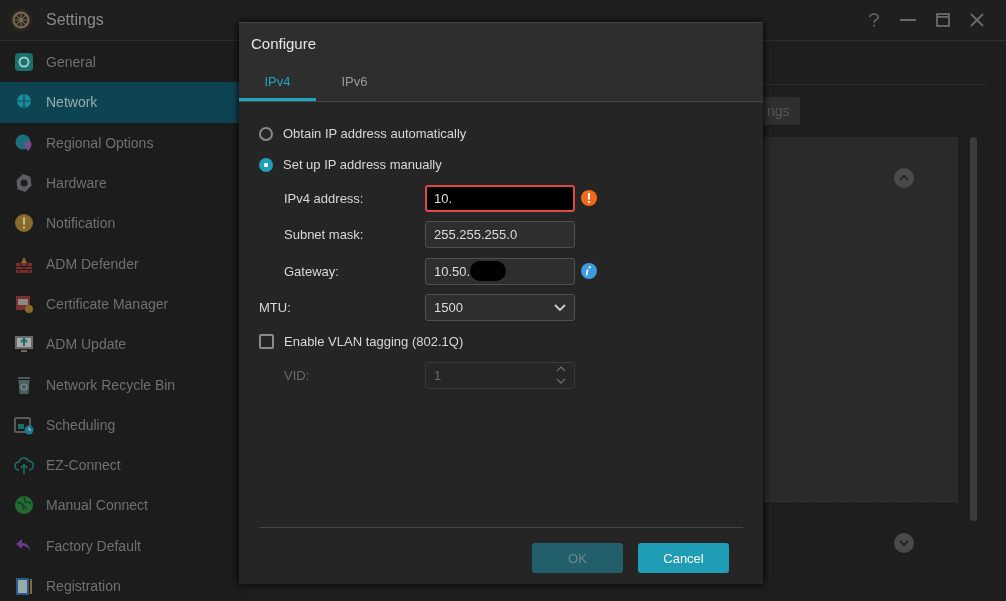  I want to click on input-field: 10.50., so click(500, 271).